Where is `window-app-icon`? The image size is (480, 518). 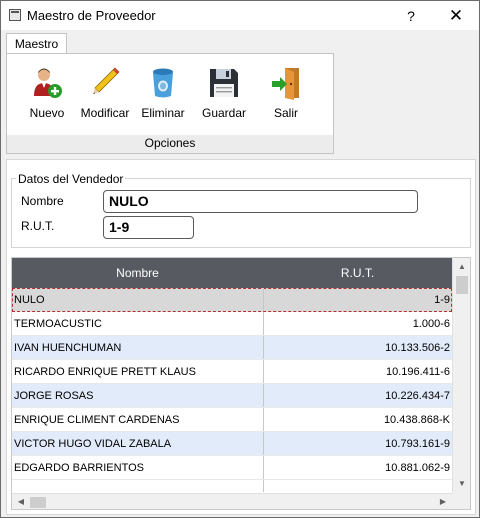 window-app-icon is located at coordinates (15, 15).